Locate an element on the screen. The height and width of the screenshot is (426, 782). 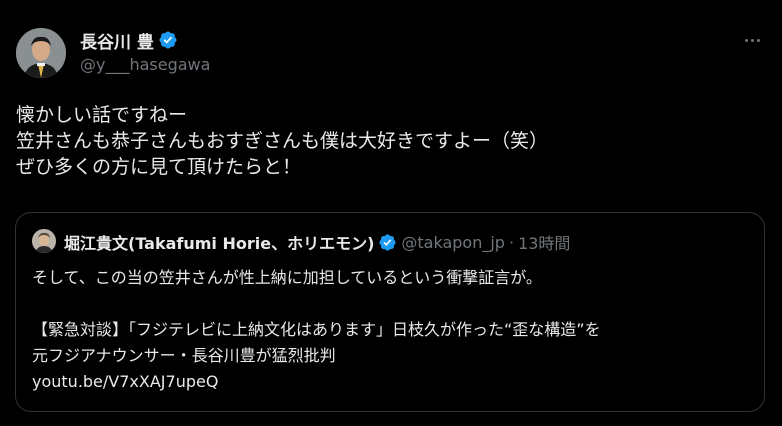
author-display-name: 長谷川 豊 is located at coordinates (117, 40).